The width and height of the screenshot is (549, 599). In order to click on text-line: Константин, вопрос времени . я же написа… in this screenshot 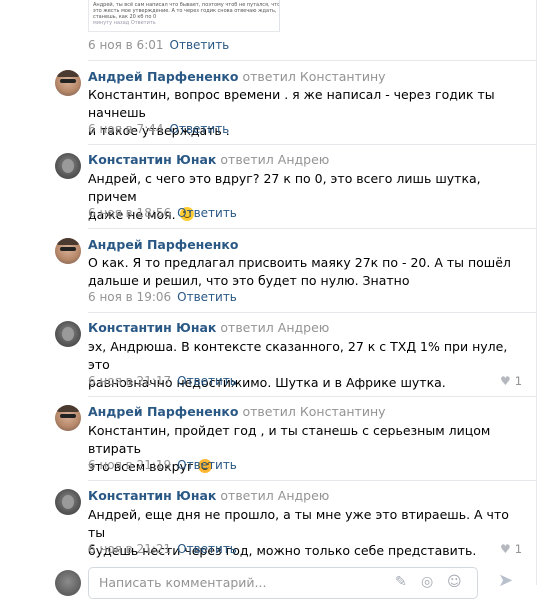, I will do `click(291, 103)`.